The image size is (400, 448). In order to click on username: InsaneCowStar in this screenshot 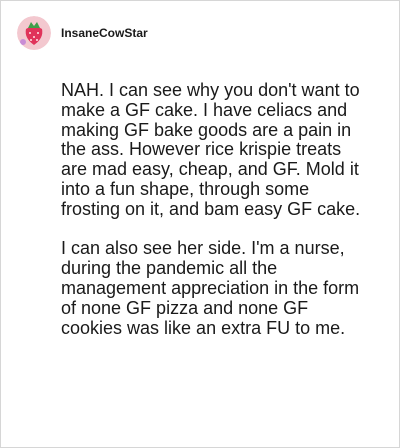, I will do `click(104, 33)`.